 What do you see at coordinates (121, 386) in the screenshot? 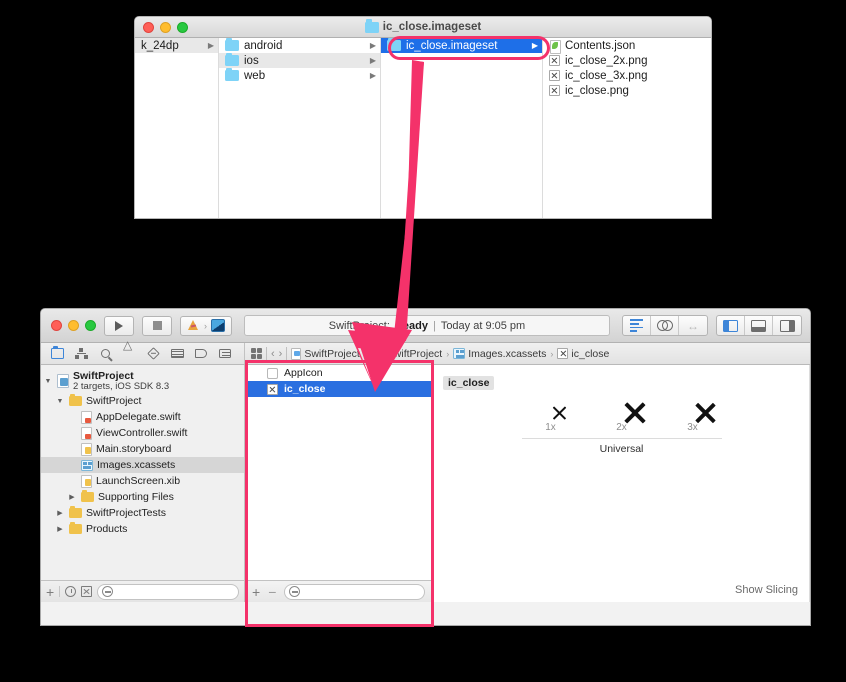
I see `tree-node-subtitle: 2 targets, iOS SDK 8.3` at bounding box center [121, 386].